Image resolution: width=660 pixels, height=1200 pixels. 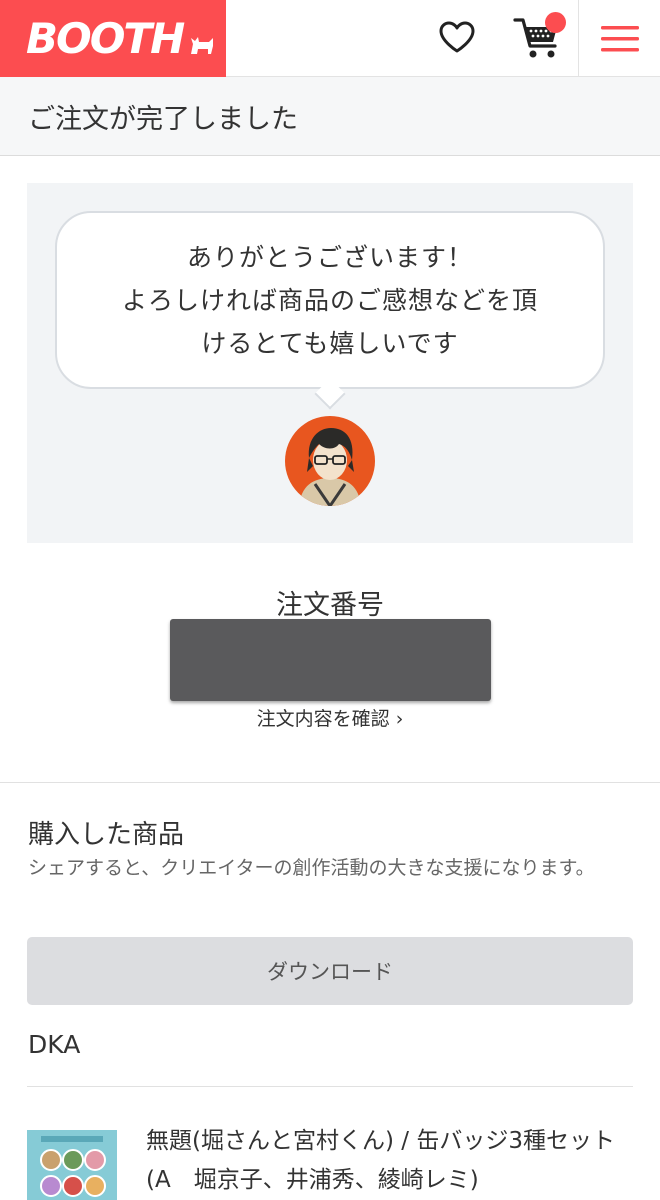 I want to click on item-thumbnail, so click(x=72, y=1165).